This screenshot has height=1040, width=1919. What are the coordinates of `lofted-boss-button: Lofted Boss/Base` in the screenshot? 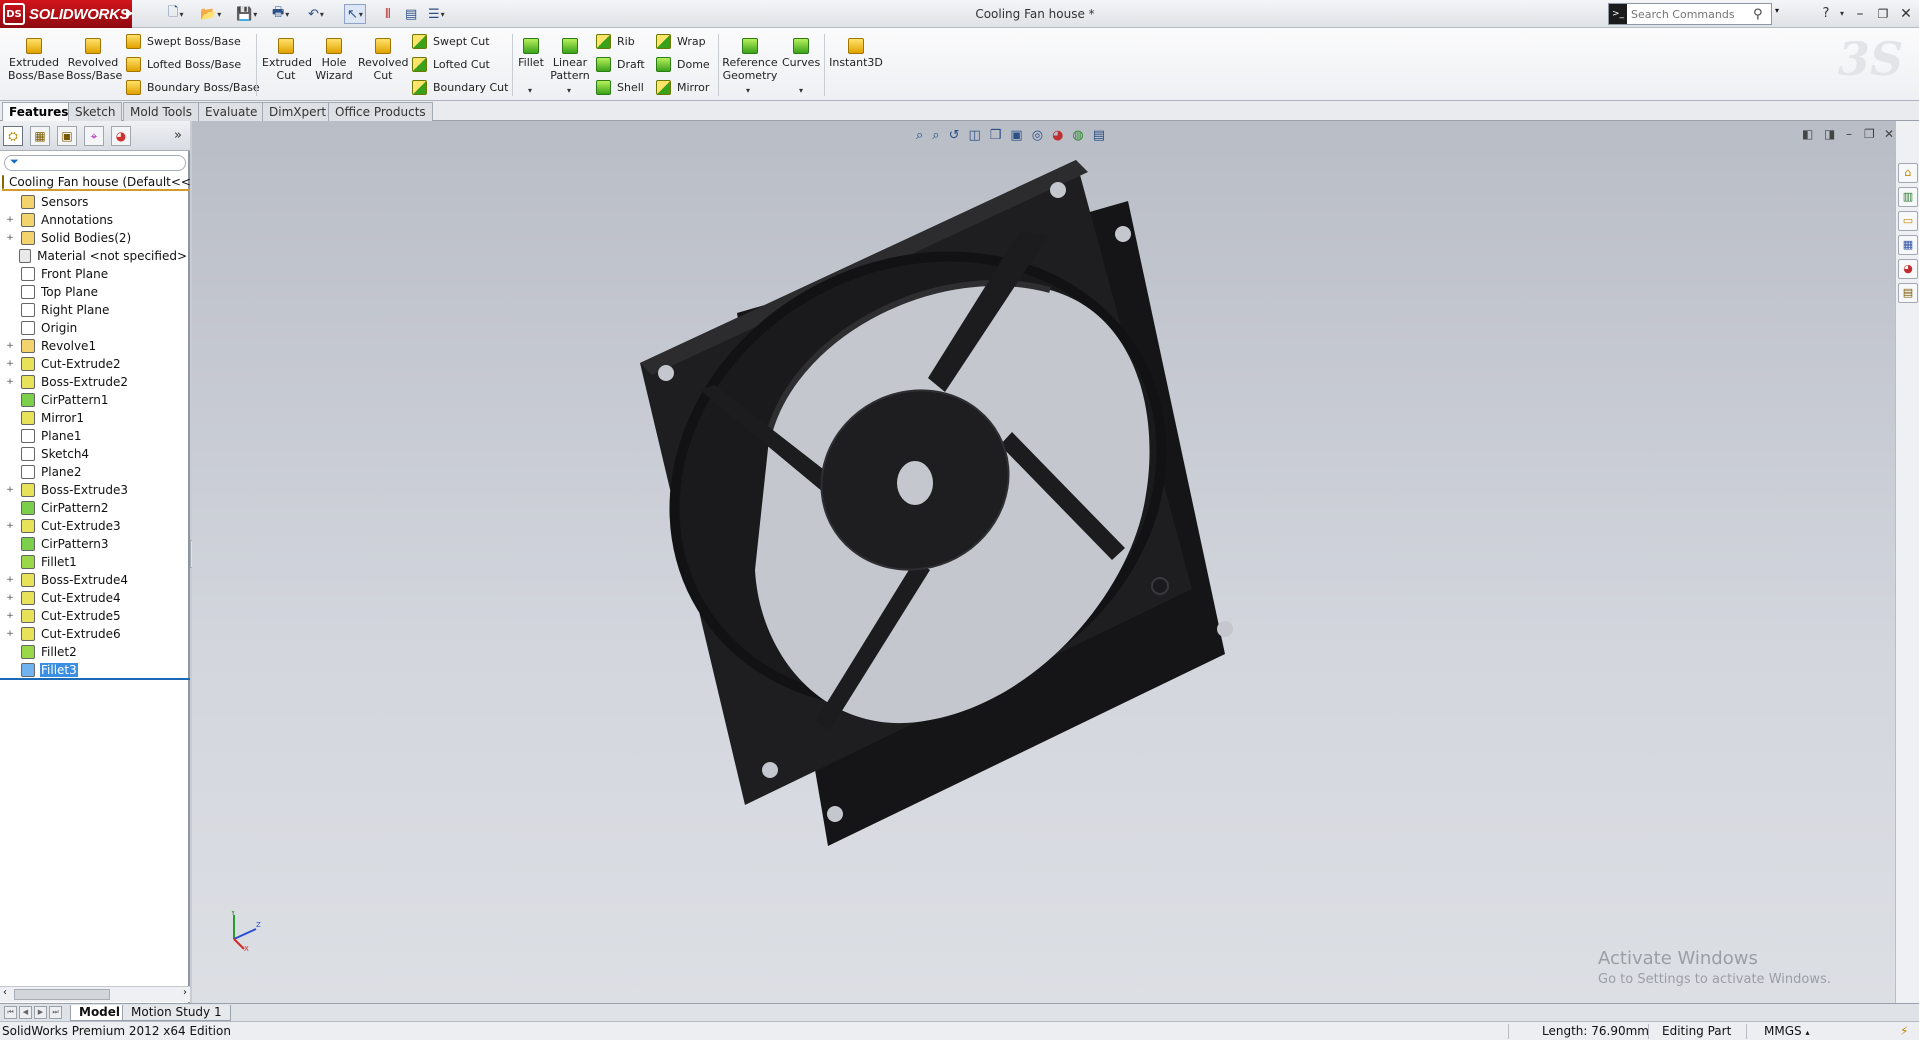 It's located at (183, 64).